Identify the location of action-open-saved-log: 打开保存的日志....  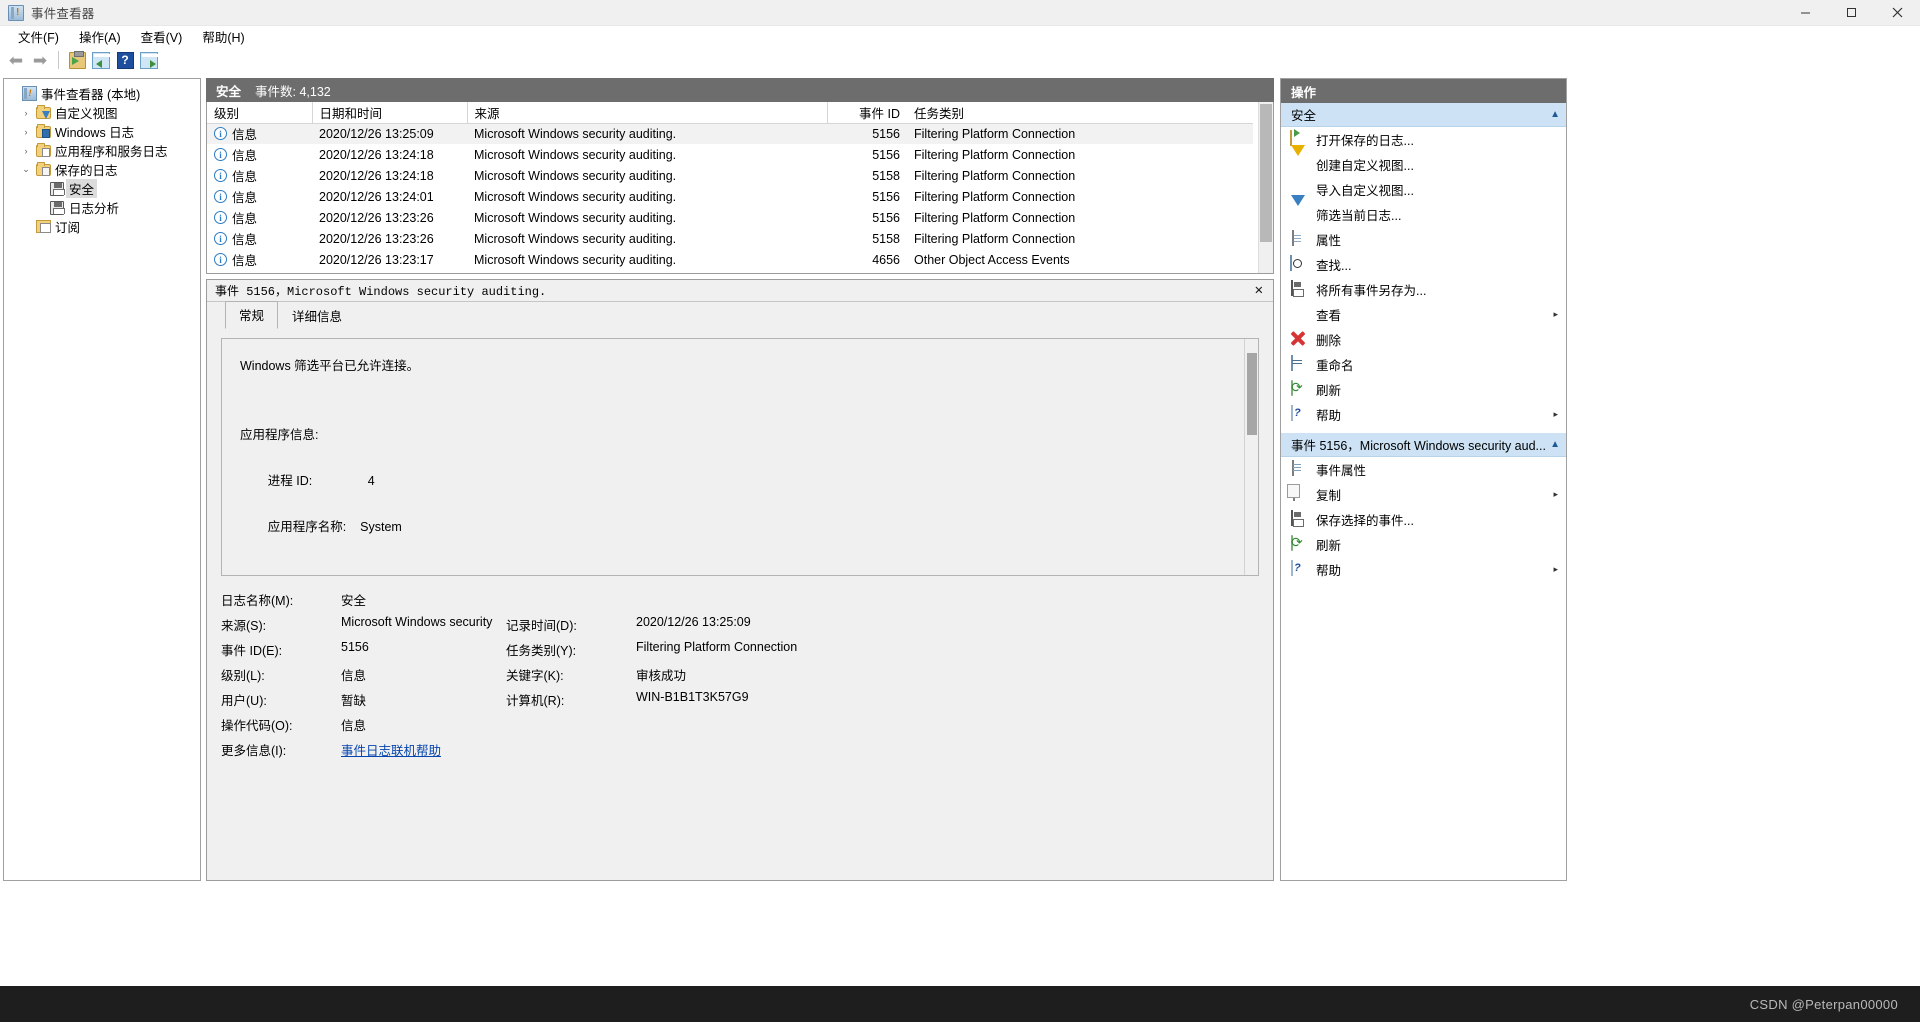
(1423, 139).